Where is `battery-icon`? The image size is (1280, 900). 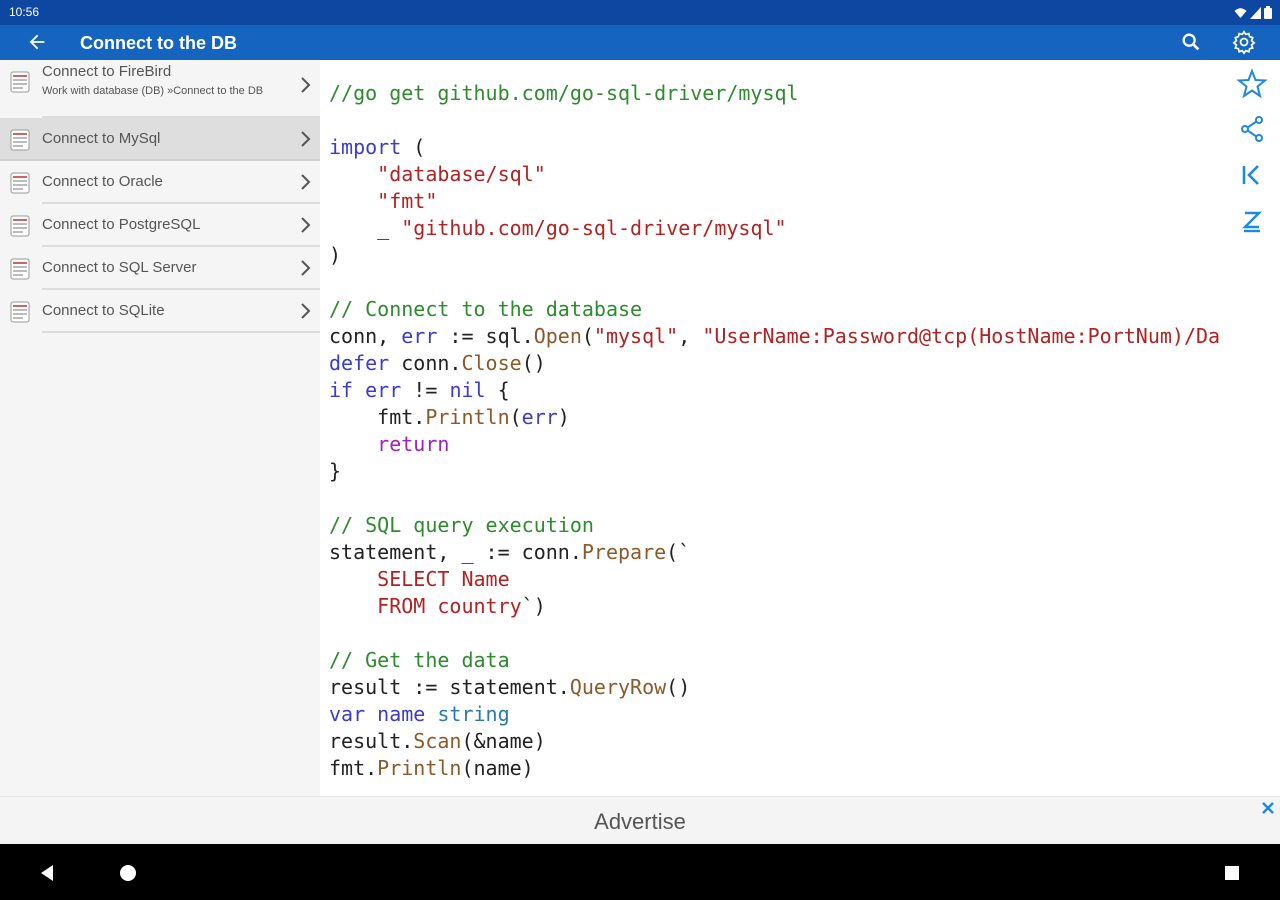 battery-icon is located at coordinates (1268, 12).